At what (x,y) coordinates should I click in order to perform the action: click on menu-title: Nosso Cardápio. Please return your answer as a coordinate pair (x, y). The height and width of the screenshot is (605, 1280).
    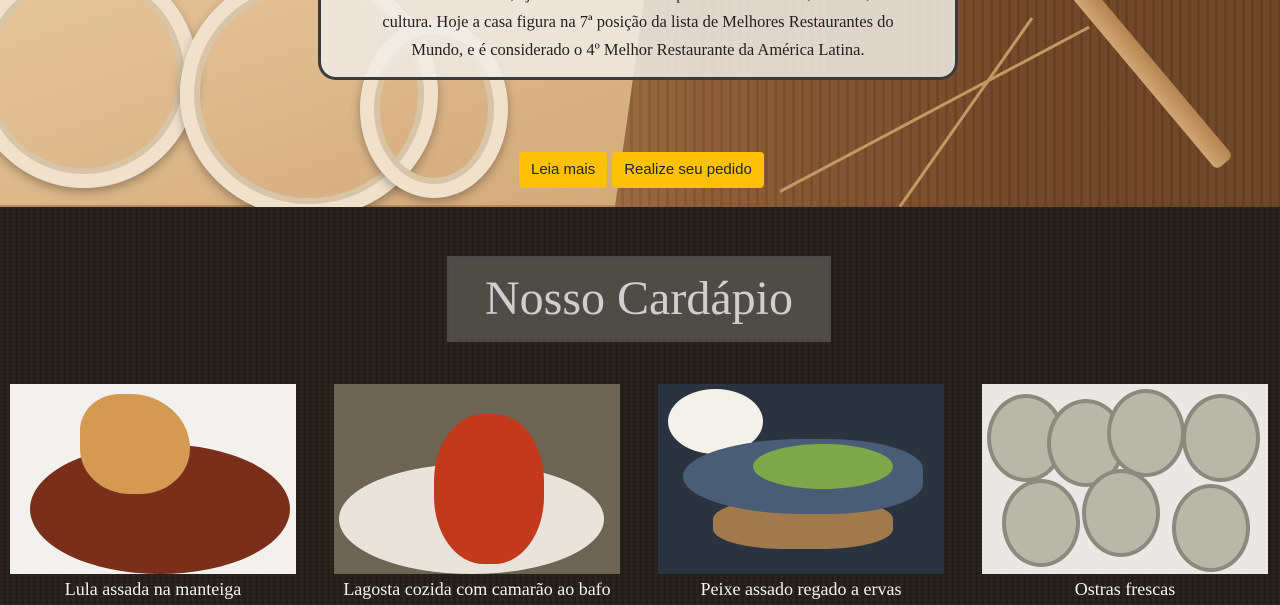
    Looking at the image, I should click on (639, 299).